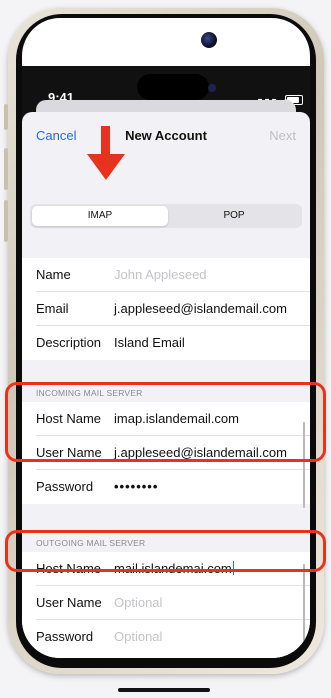 The height and width of the screenshot is (698, 331). I want to click on description-label: Description, so click(69, 342).